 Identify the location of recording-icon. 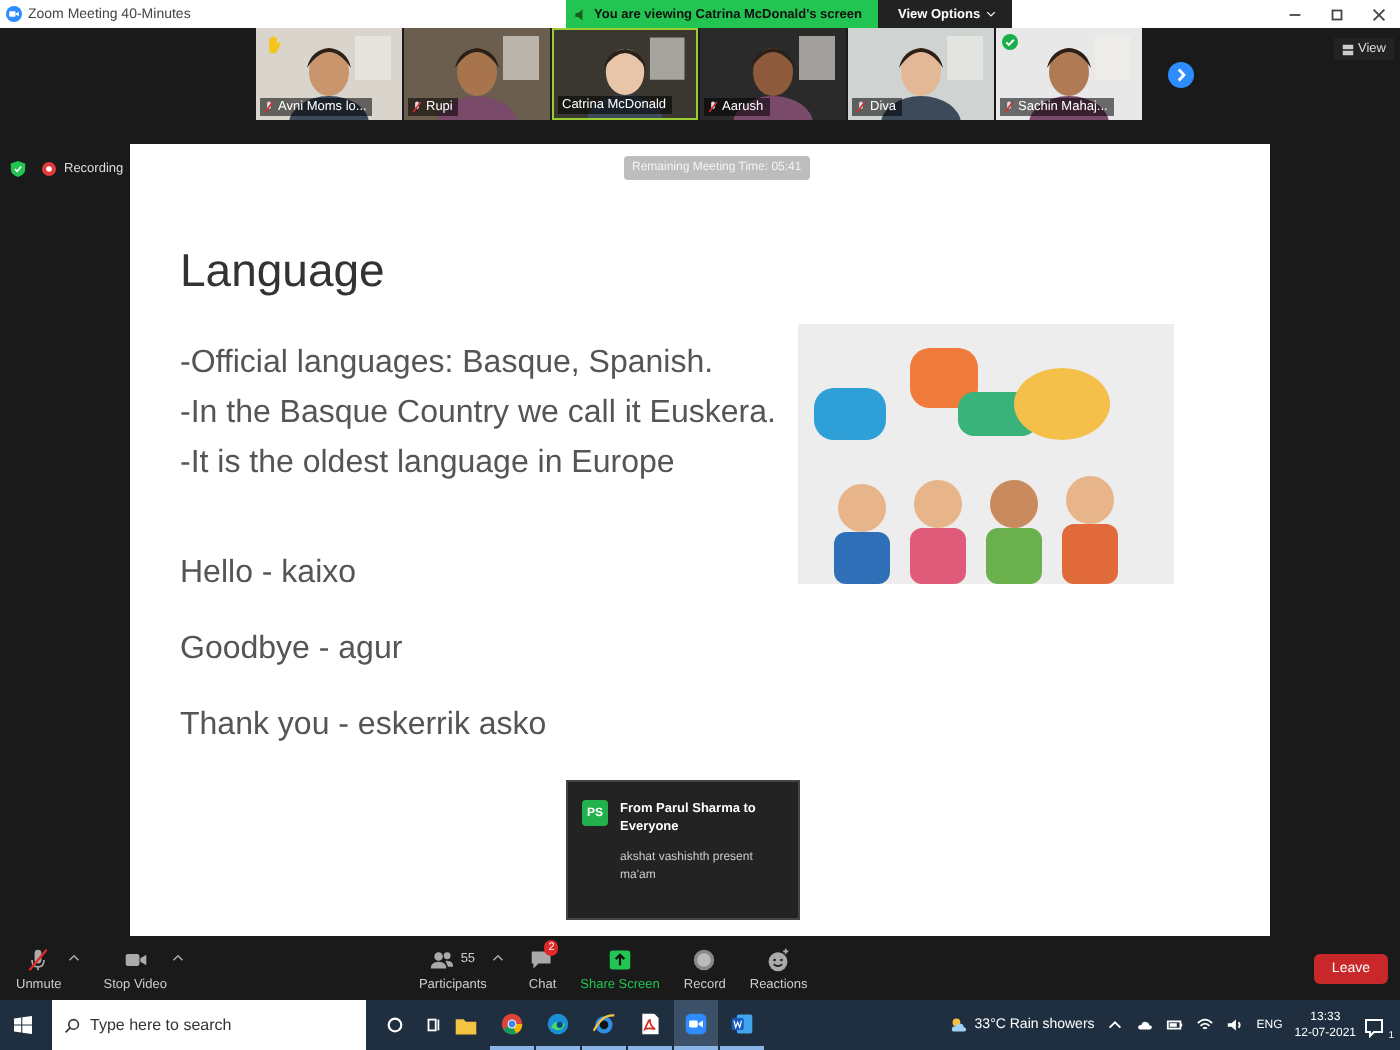
(49, 169).